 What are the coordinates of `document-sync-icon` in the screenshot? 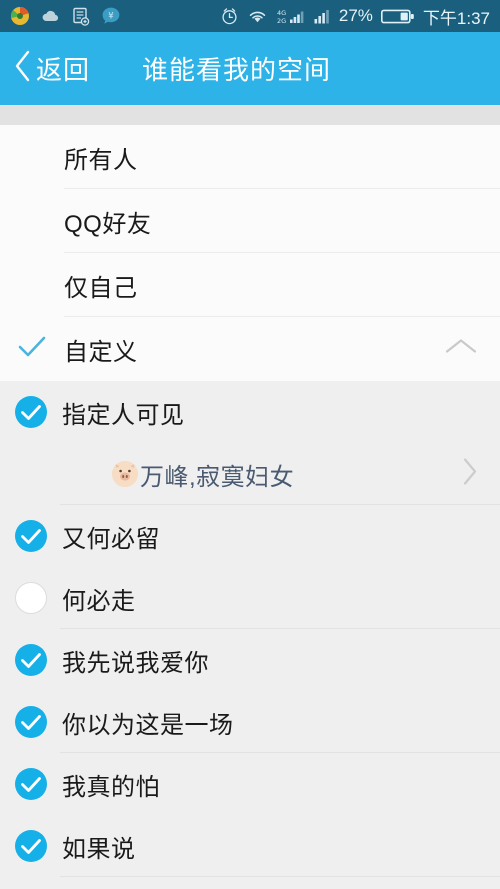 It's located at (81, 16).